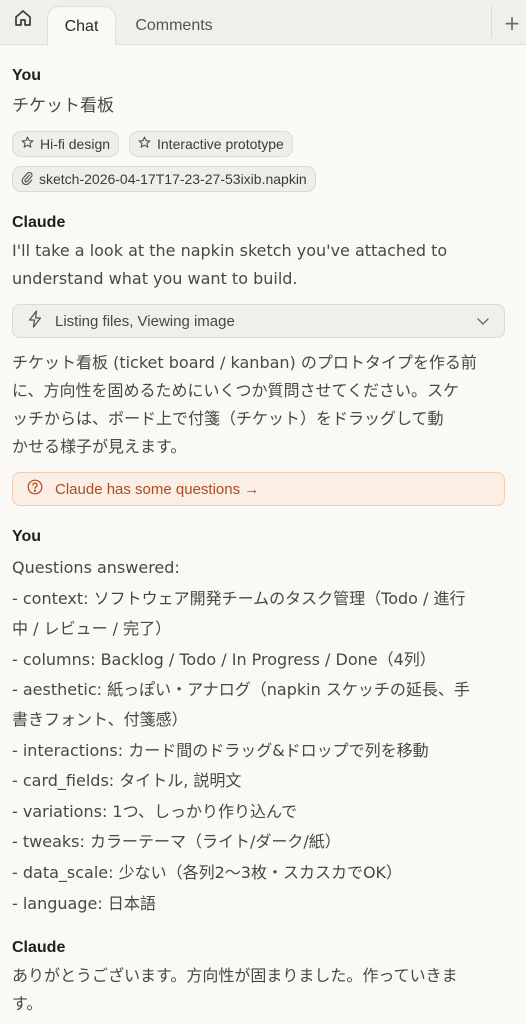  Describe the element at coordinates (512, 23) in the screenshot. I see `new-tab-button: +` at that location.